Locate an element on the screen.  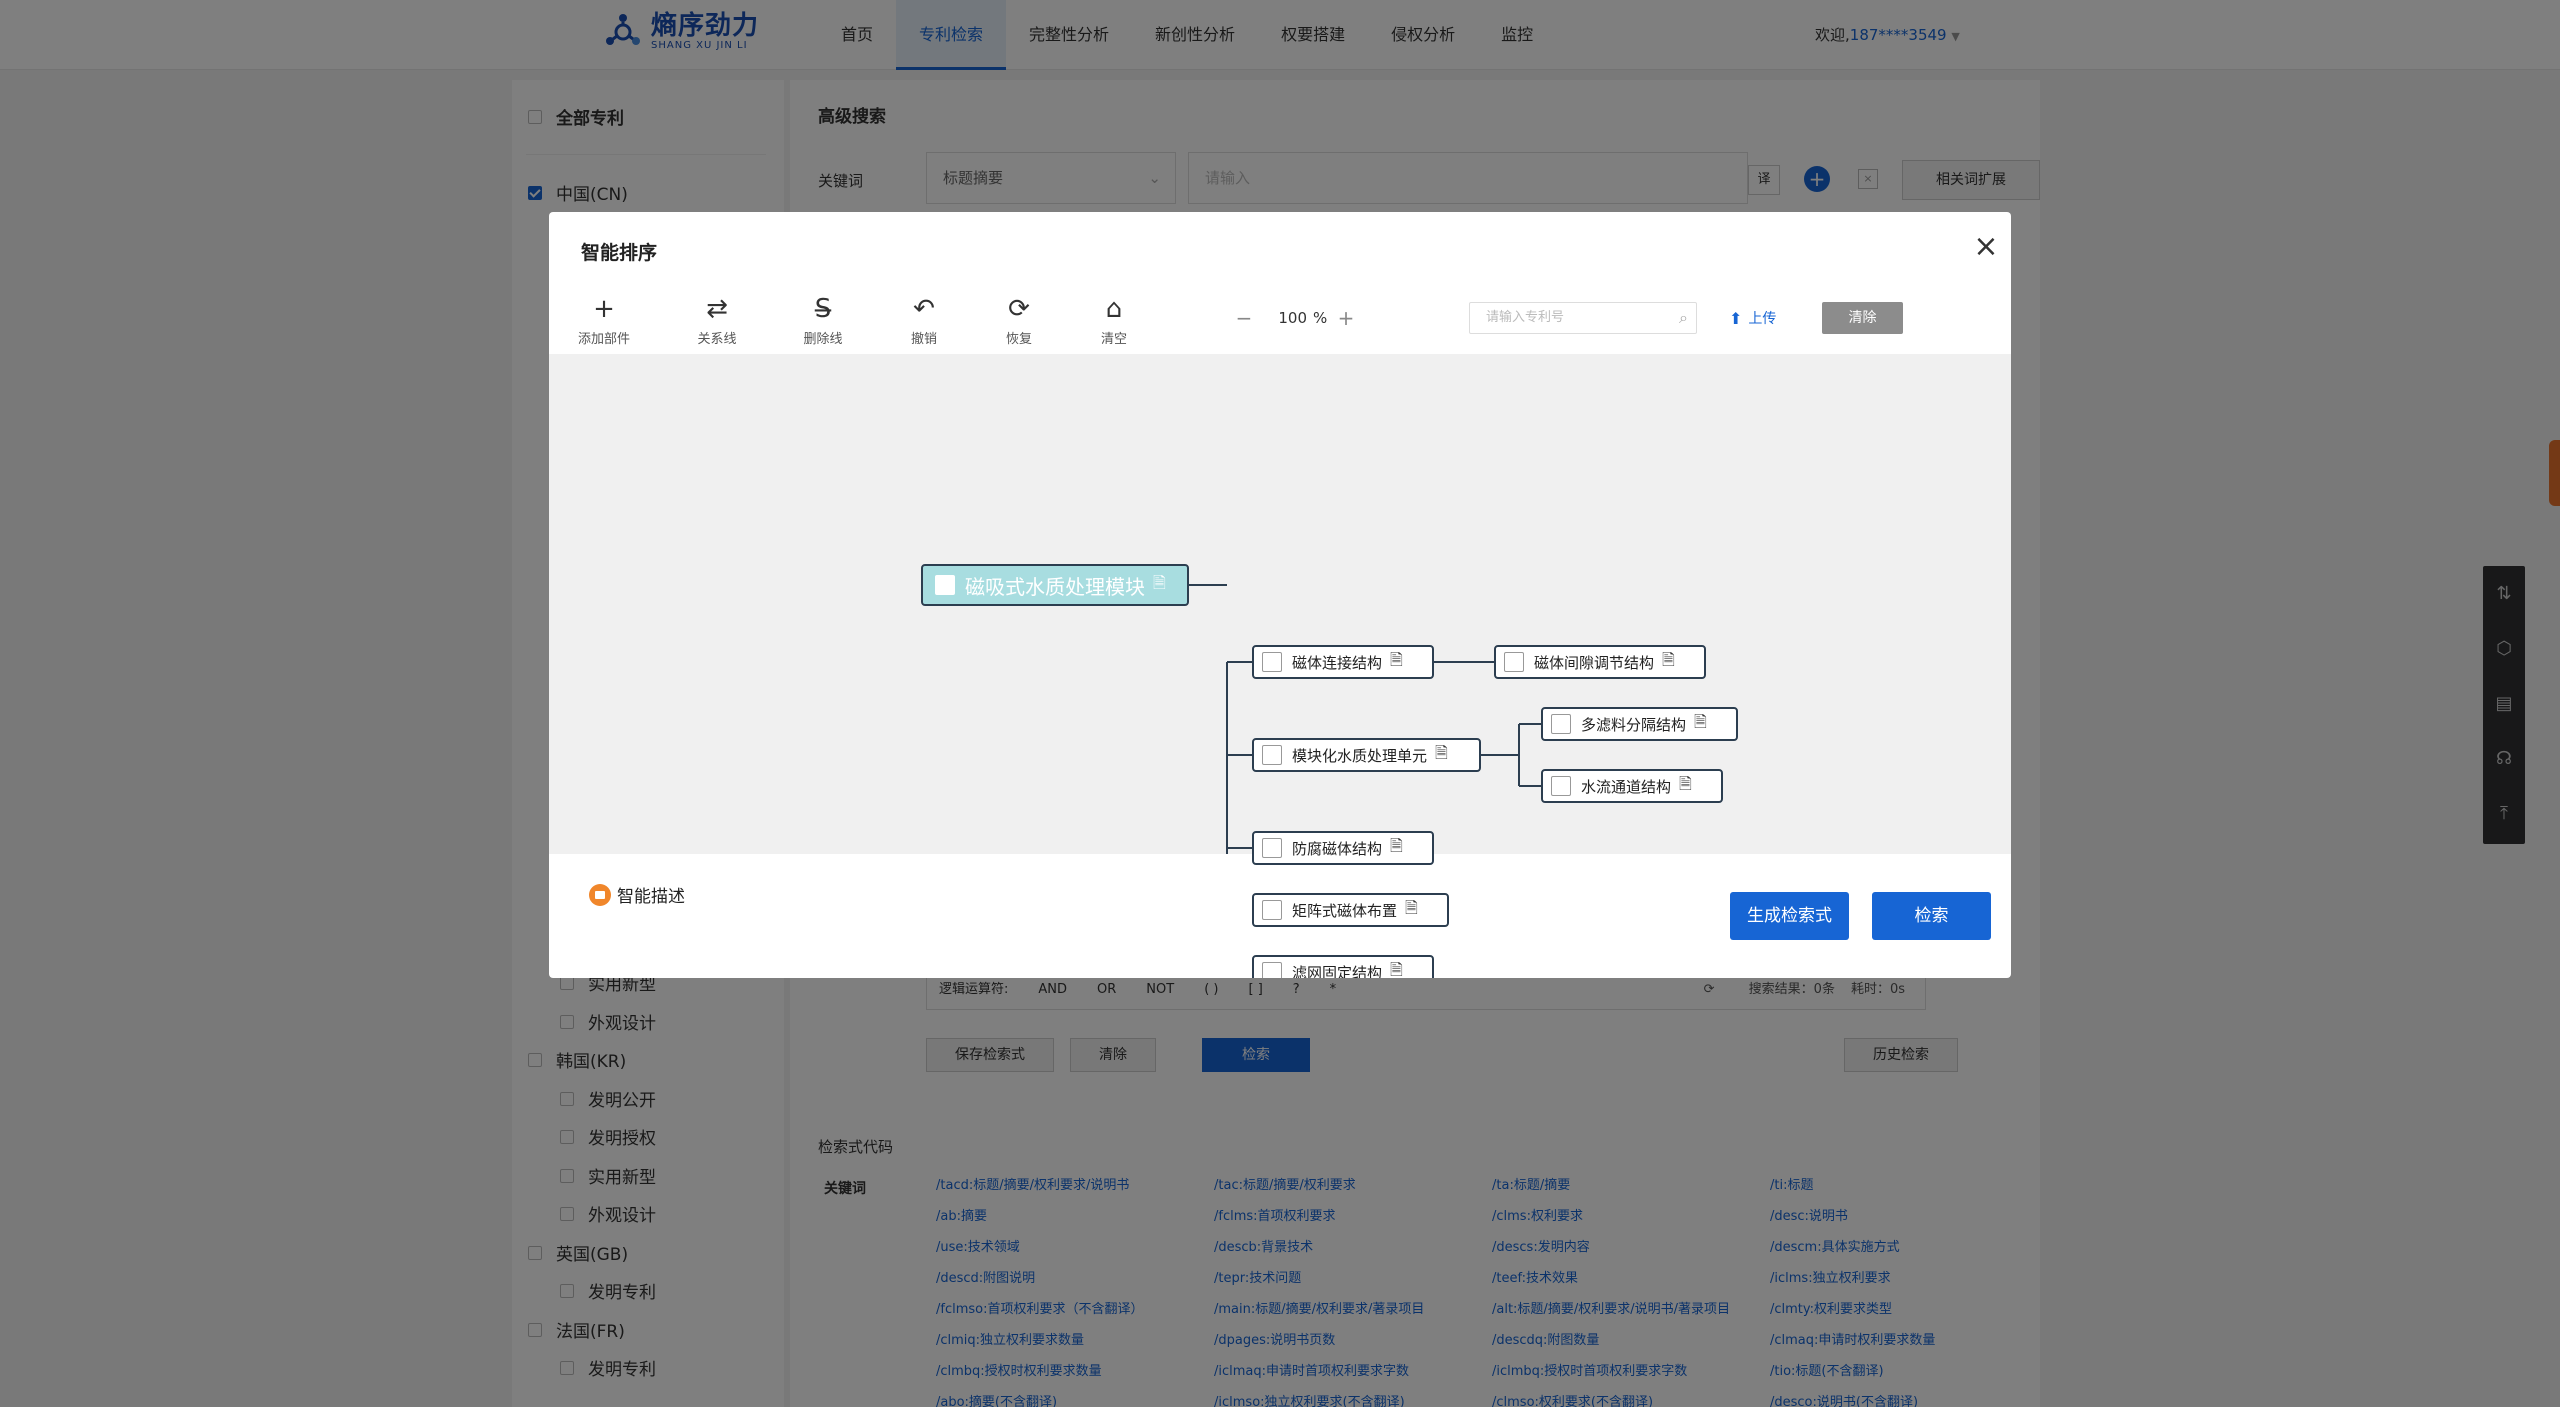
patent-number-input: 请输入专利号 ⌕ is located at coordinates (1583, 318).